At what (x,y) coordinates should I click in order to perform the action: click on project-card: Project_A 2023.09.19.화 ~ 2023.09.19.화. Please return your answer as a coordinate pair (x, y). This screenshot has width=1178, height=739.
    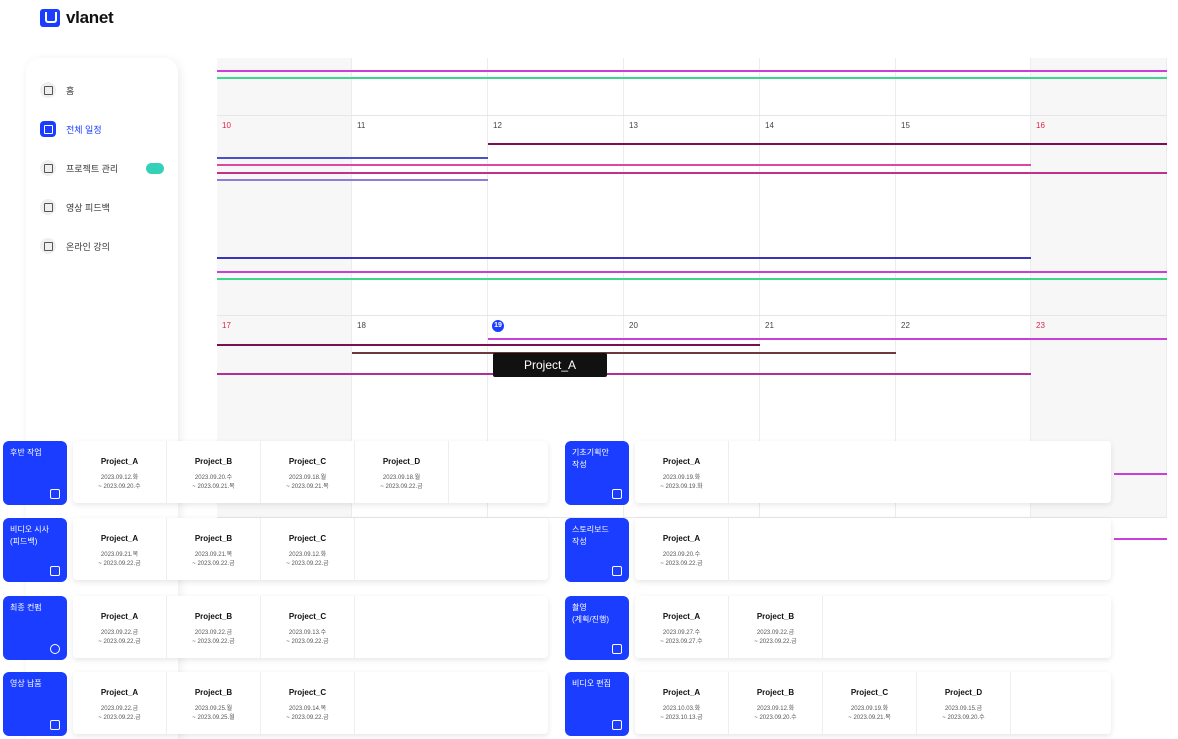
    Looking at the image, I should click on (682, 472).